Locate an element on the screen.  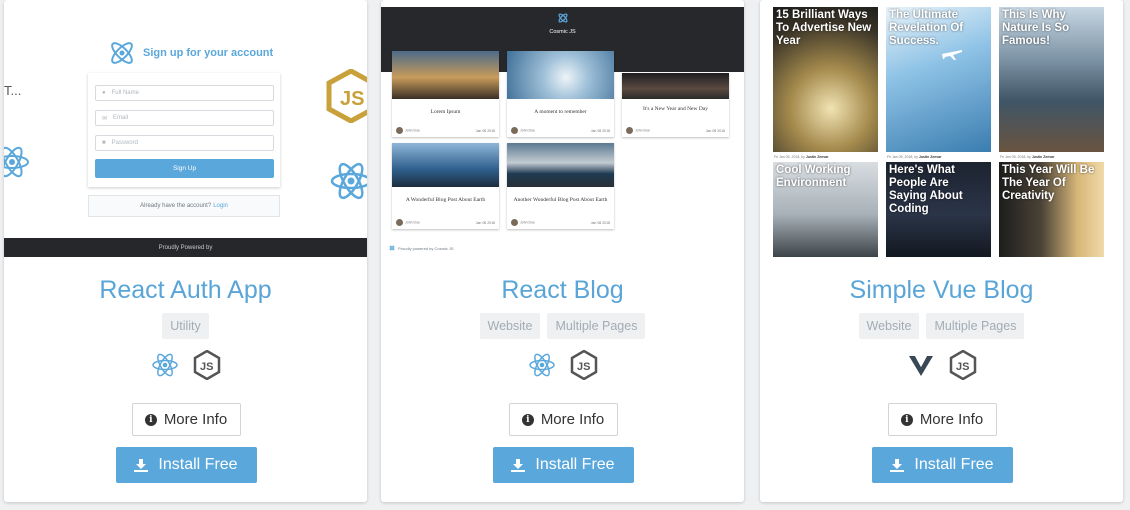
blog-post-card: Lorem Ipsum John Doe Jan 08 2018 is located at coordinates (445, 94).